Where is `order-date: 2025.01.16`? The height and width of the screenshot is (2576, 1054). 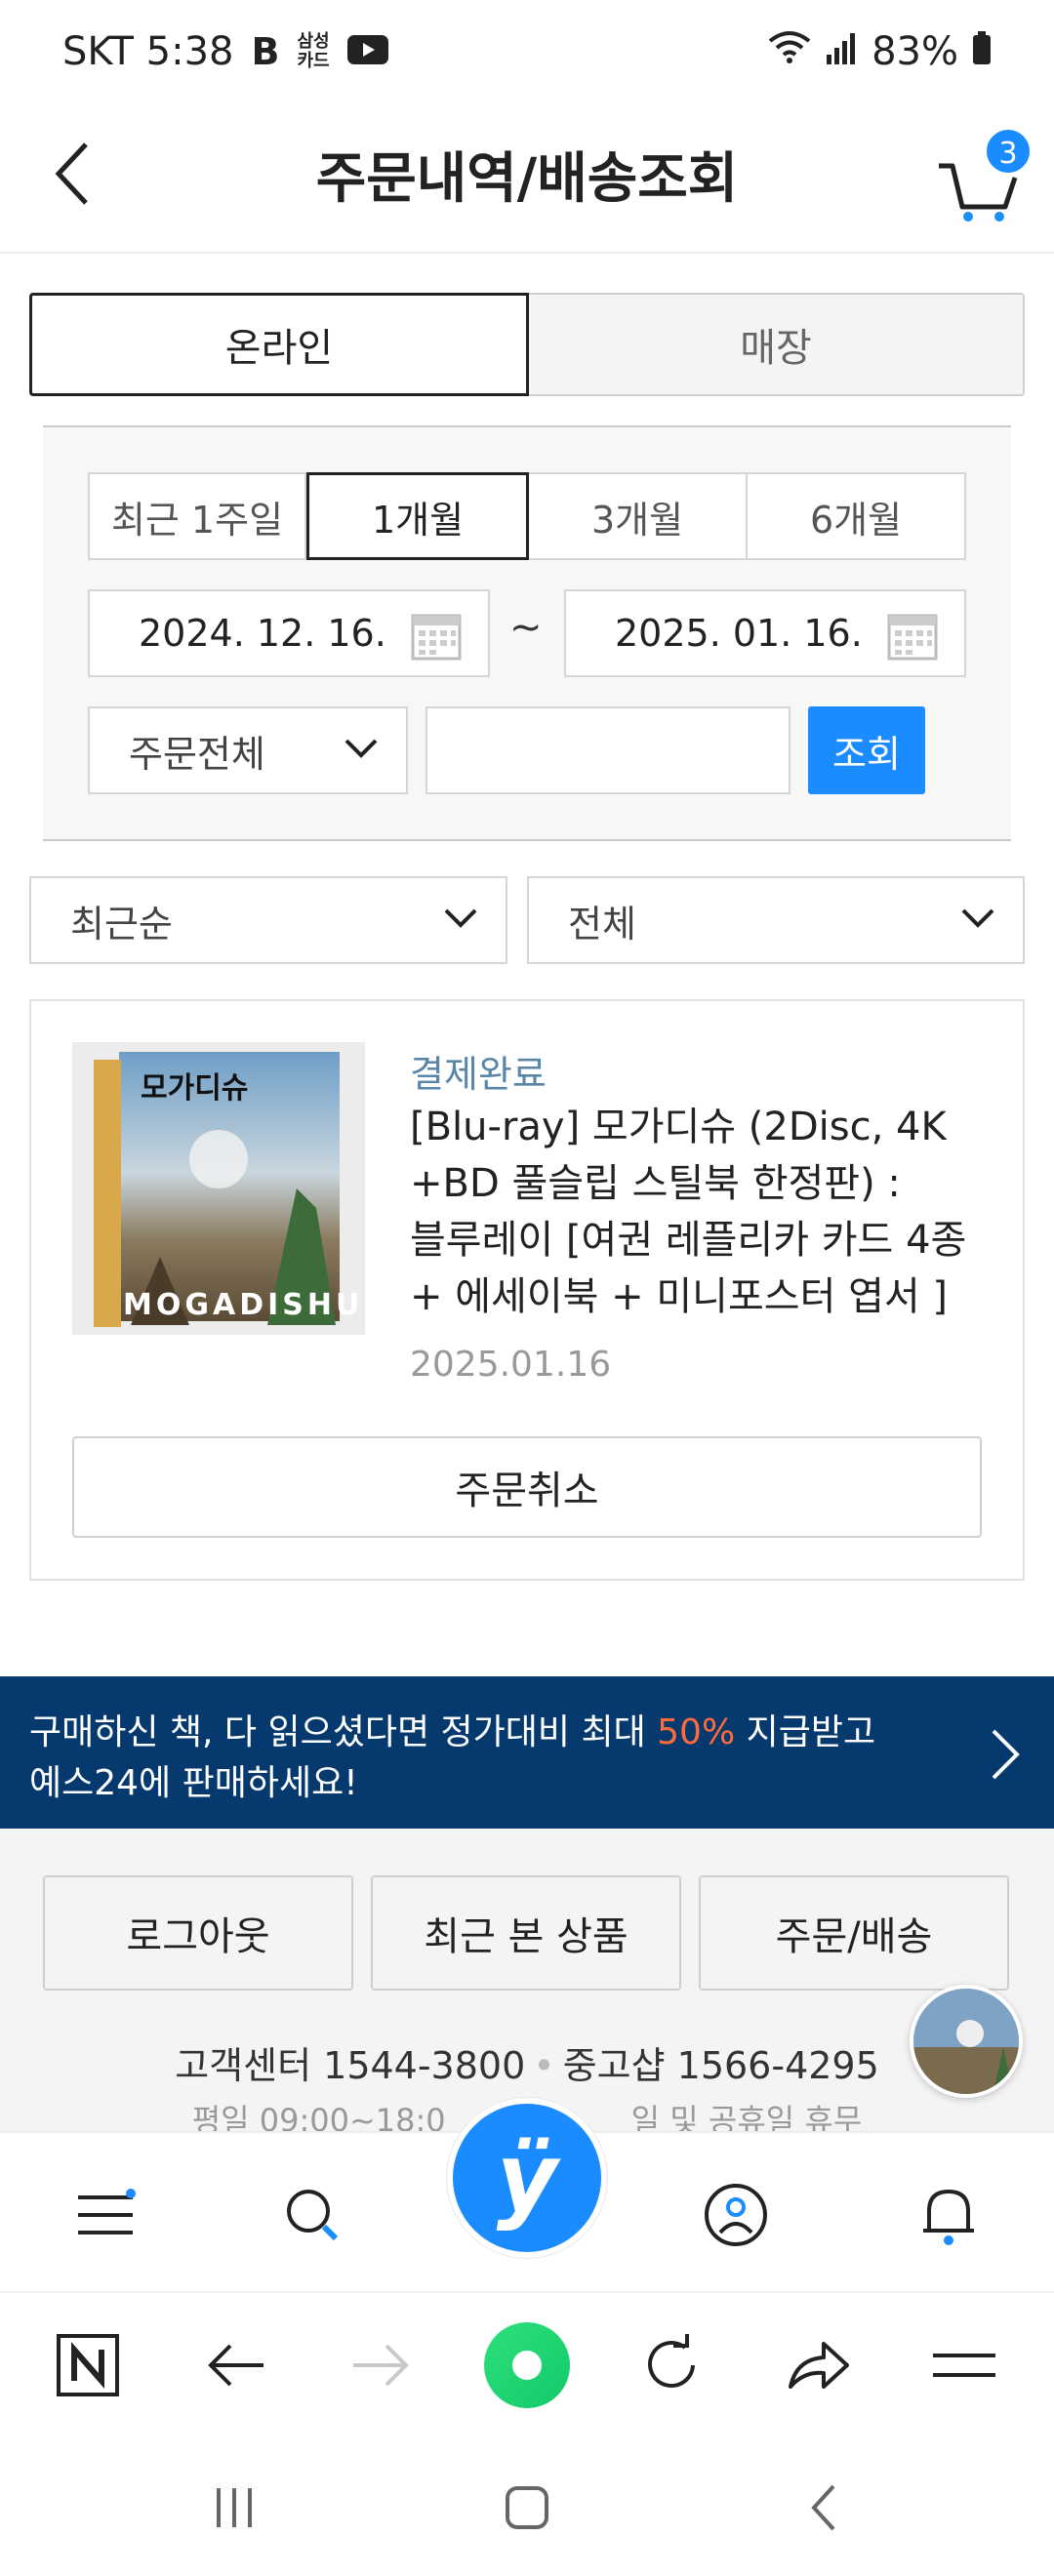 order-date: 2025.01.16 is located at coordinates (511, 1365).